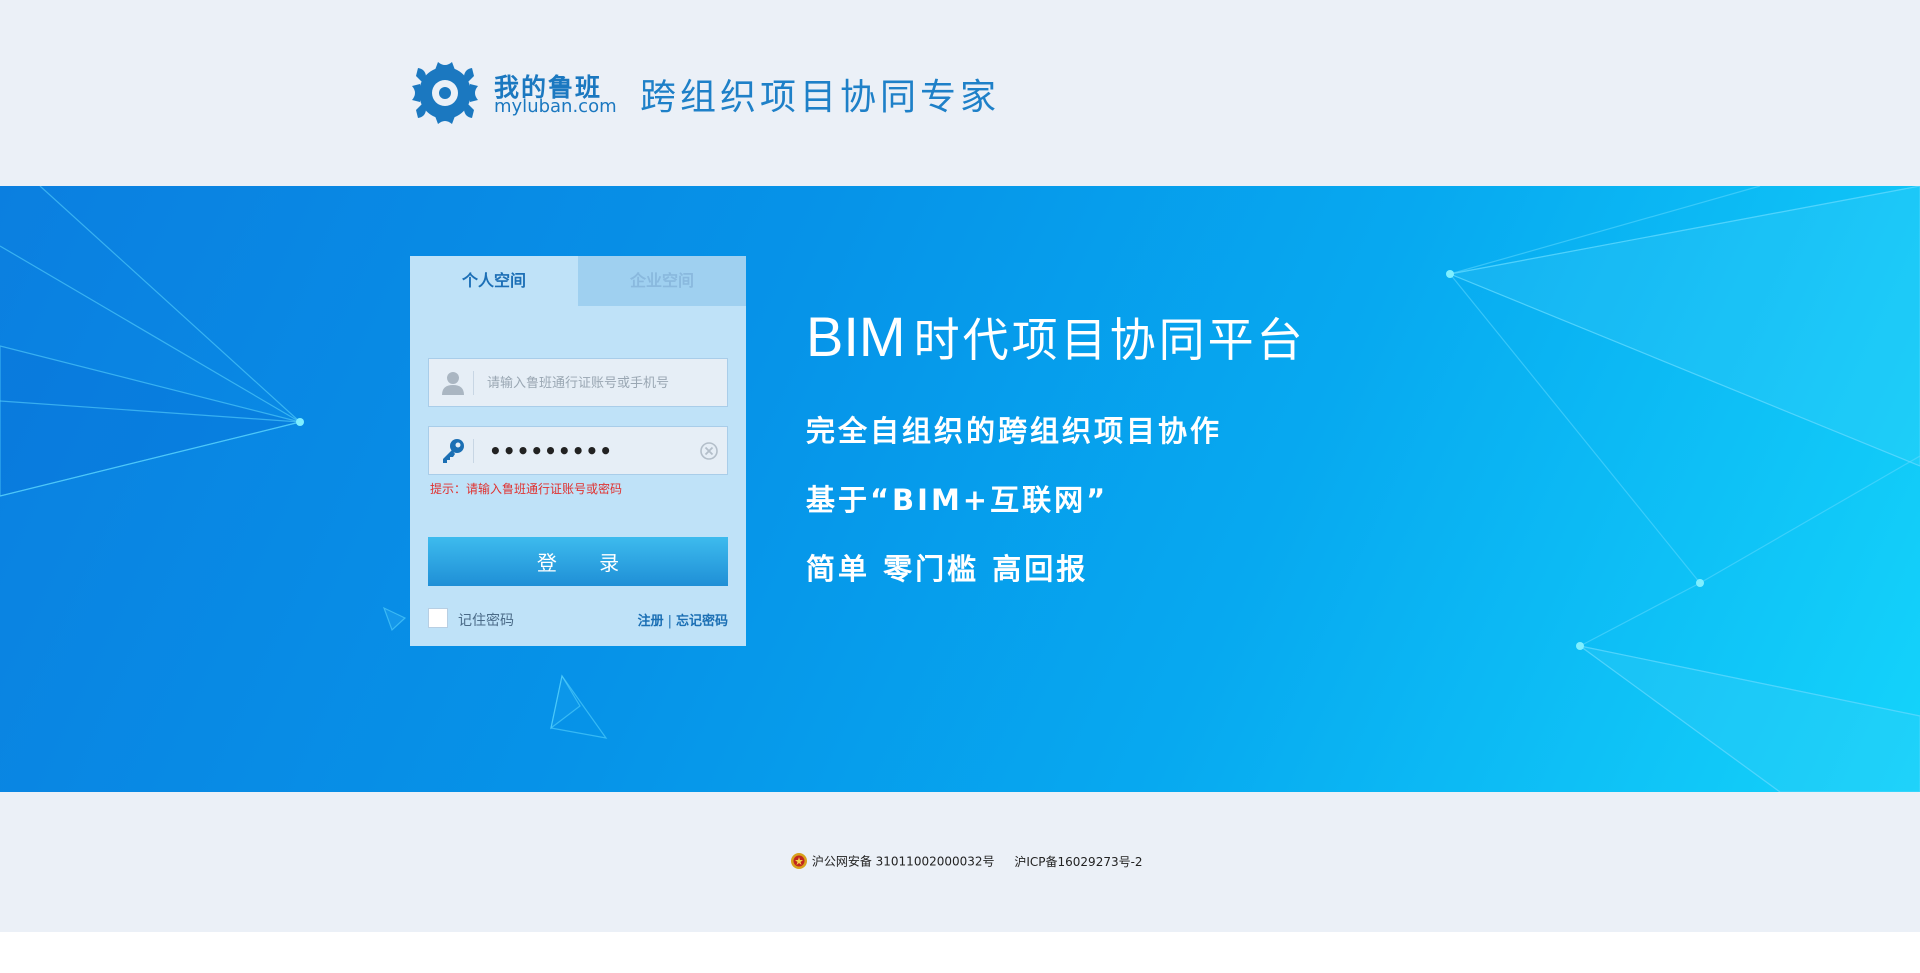 The image size is (1920, 973). What do you see at coordinates (486, 621) in the screenshot?
I see `remember-password-label: 记住密码` at bounding box center [486, 621].